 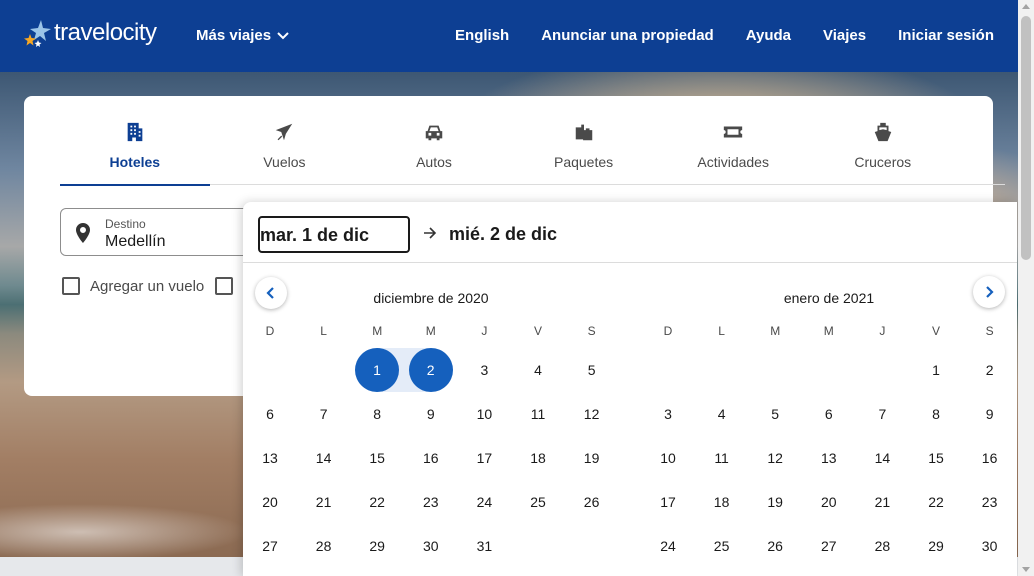 I want to click on travelocity-logo: travelocity, so click(x=90, y=33).